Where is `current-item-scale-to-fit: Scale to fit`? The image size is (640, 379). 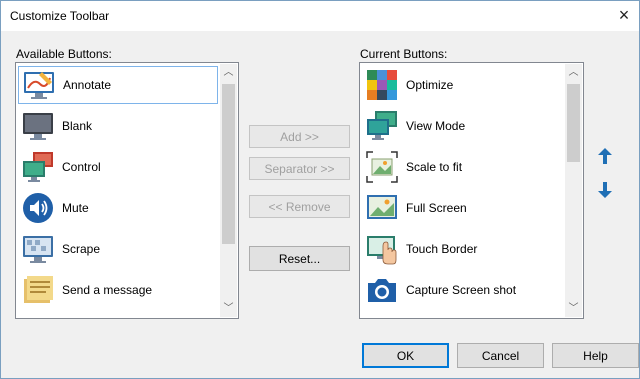 current-item-scale-to-fit: Scale to fit is located at coordinates (462, 167).